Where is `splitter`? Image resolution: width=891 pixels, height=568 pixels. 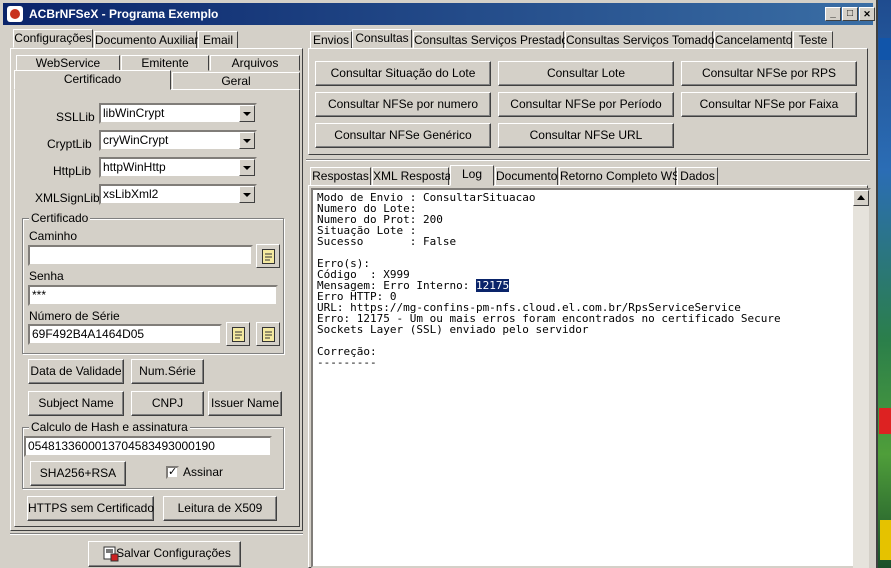
splitter is located at coordinates (588, 160).